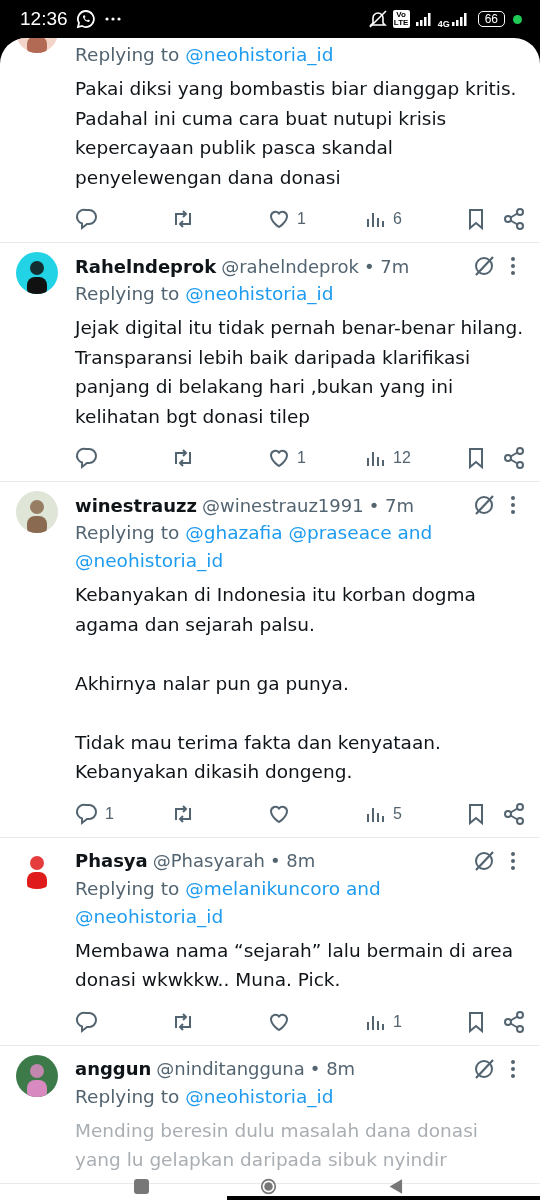  Describe the element at coordinates (113, 1068) in the screenshot. I see `user-name: anggun` at that location.